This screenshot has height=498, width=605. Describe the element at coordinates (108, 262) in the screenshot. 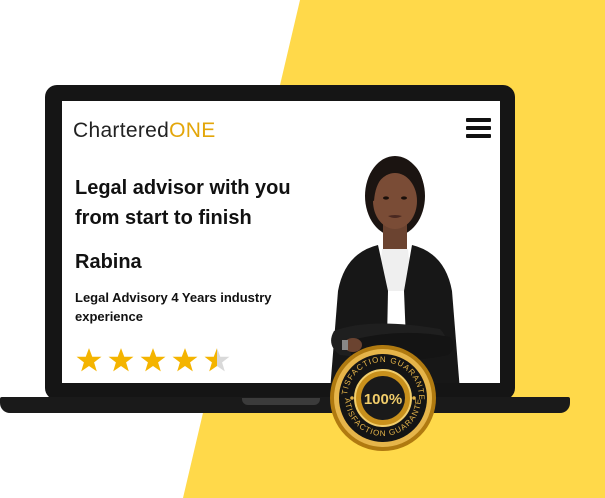

I see `advisor-name: Rabina` at that location.